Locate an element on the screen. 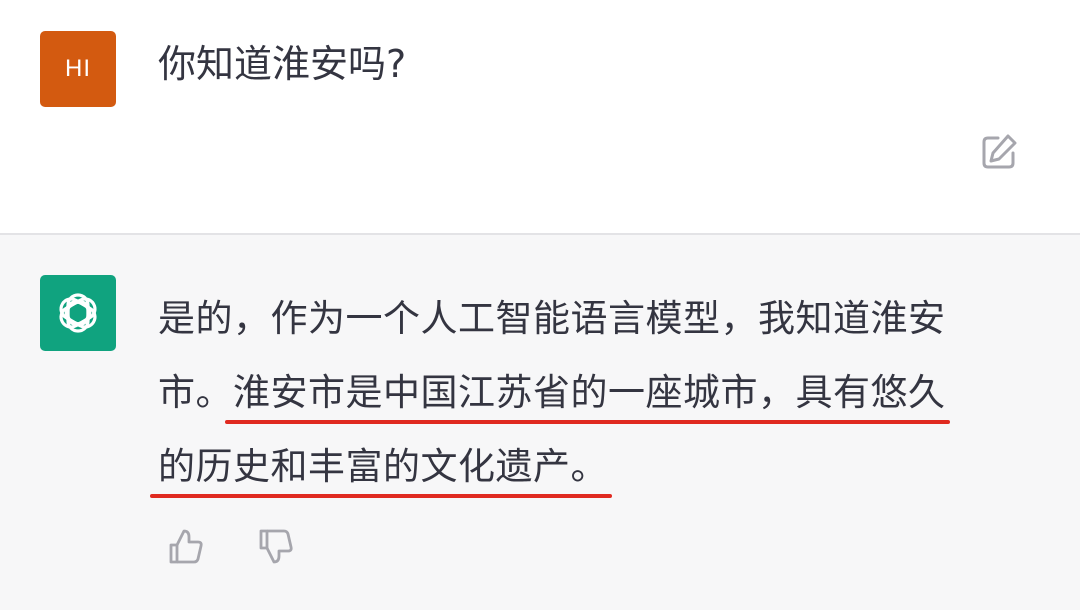  thumbs-up-icon is located at coordinates (186, 546).